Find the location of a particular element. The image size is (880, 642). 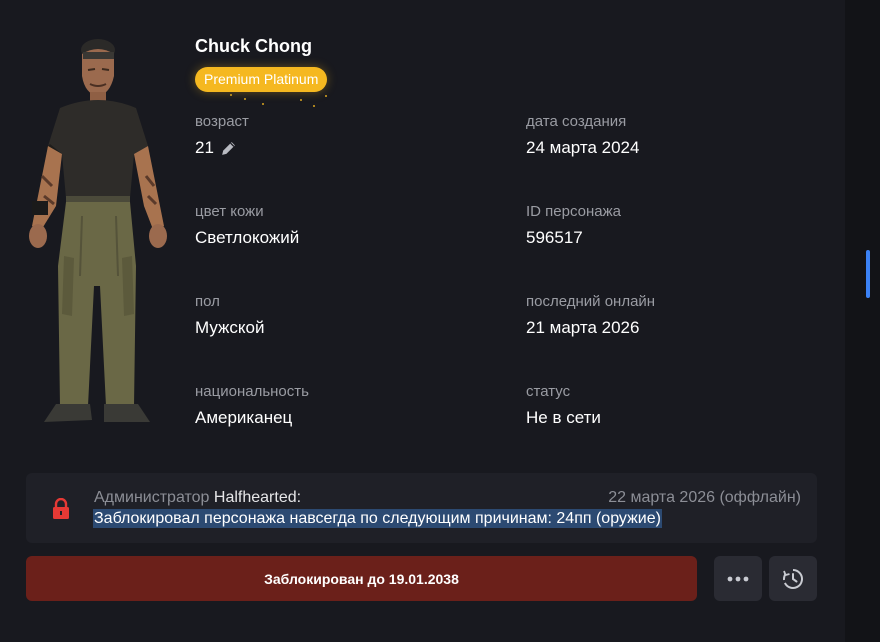

field-skin: цвет кожи Светлокожий is located at coordinates (247, 225).